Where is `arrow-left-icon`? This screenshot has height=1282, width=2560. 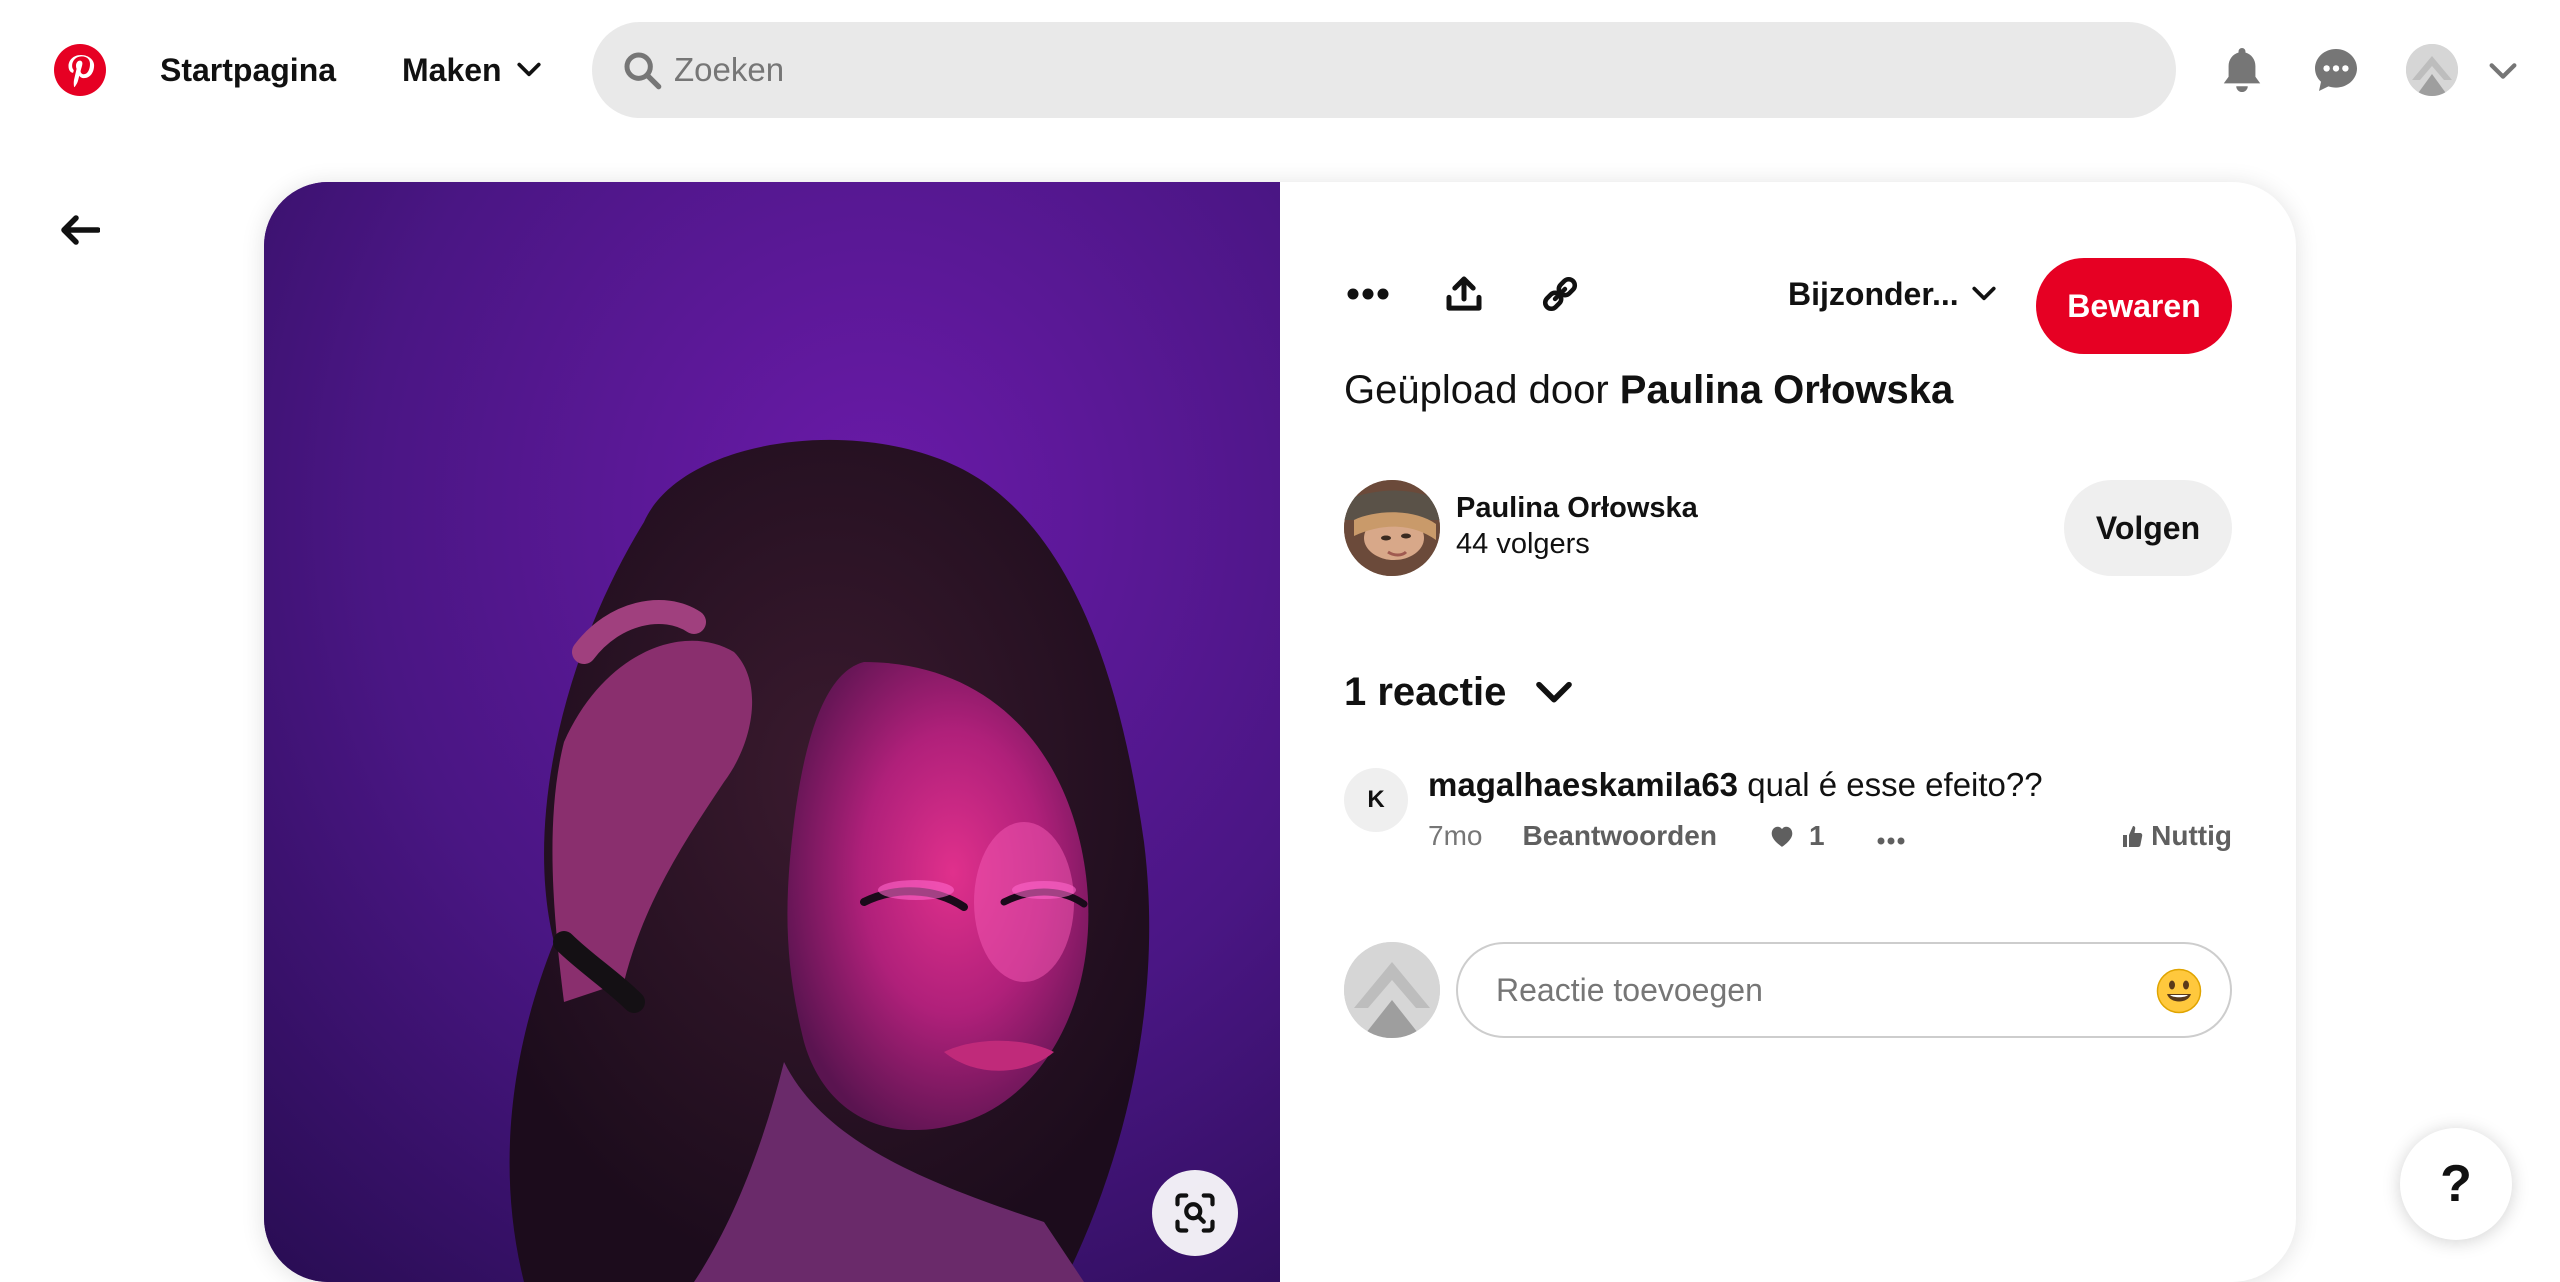 arrow-left-icon is located at coordinates (80, 230).